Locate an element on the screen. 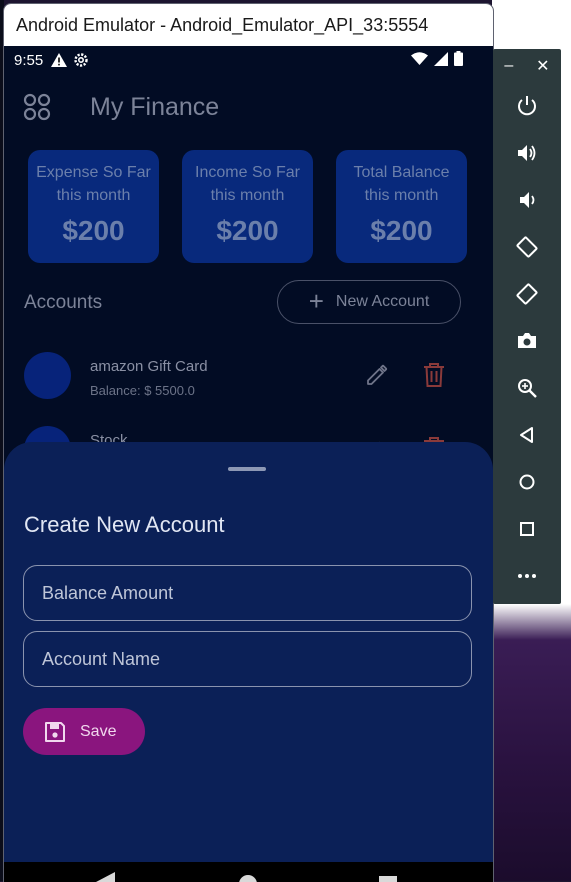  power-icon is located at coordinates (527, 106).